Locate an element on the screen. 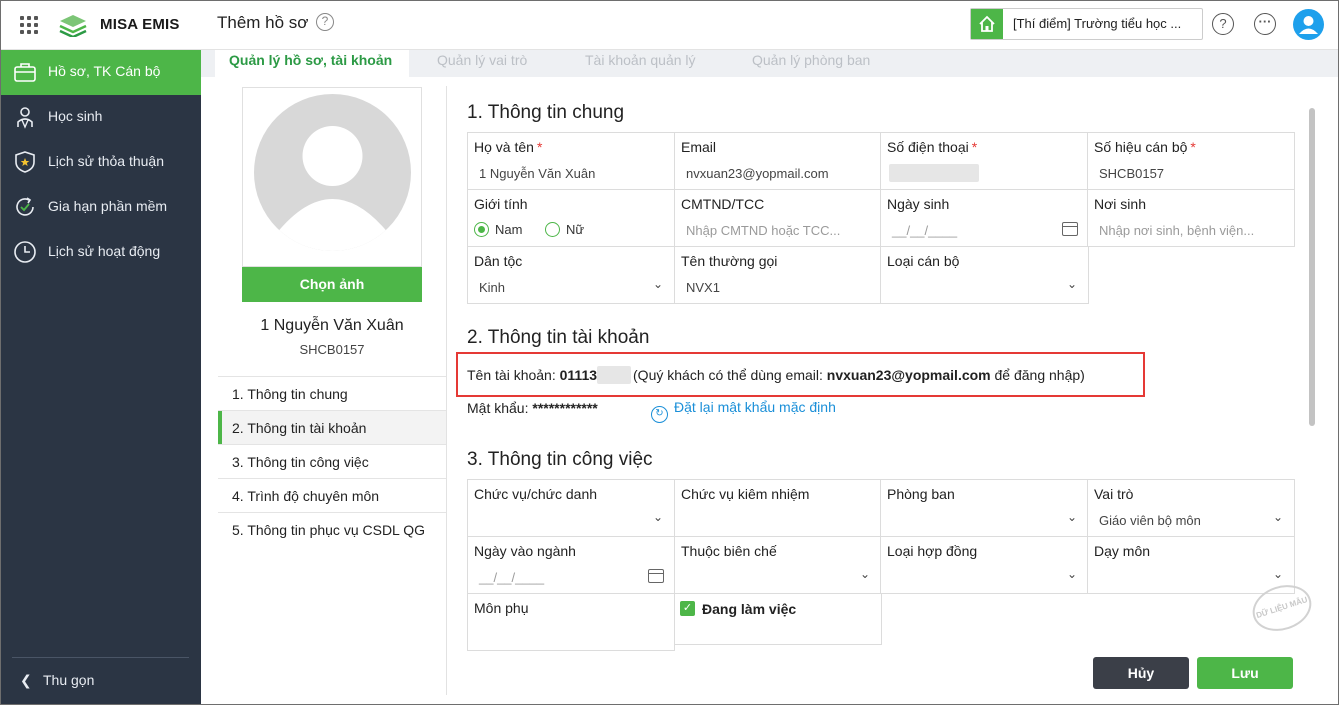 The width and height of the screenshot is (1339, 705). profile-name: 1 Nguyễn Văn Xuân is located at coordinates (332, 325).